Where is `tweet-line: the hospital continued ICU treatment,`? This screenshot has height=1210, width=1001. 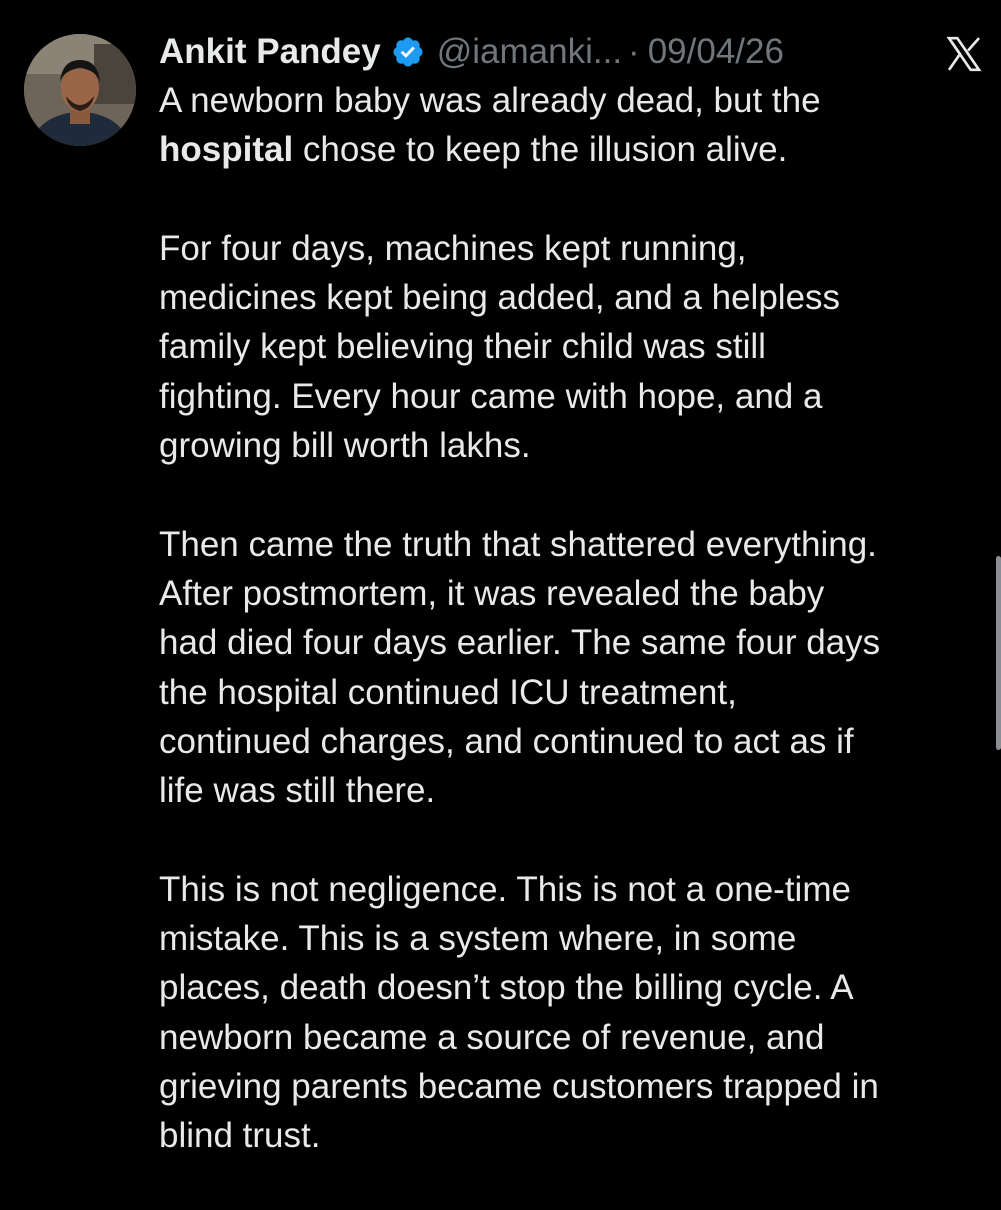
tweet-line: the hospital continued ICU treatment, is located at coordinates (448, 692).